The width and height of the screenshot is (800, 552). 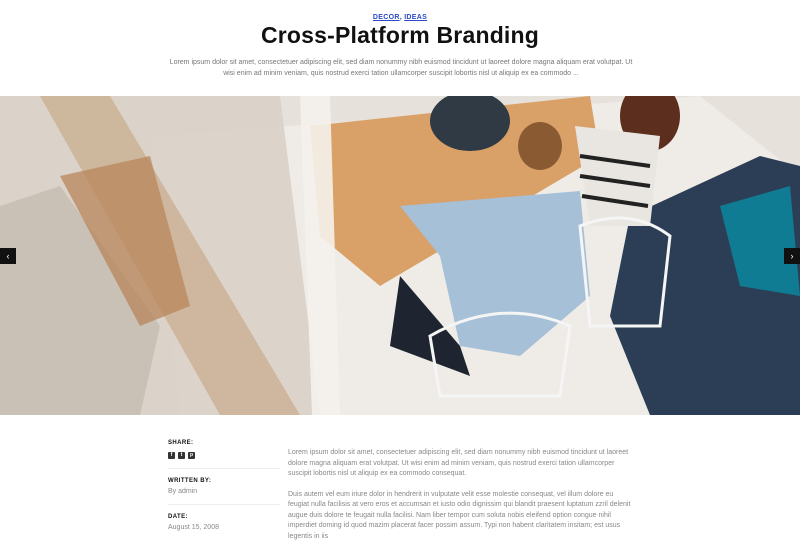 What do you see at coordinates (181, 443) in the screenshot?
I see `share-label: SHARE:` at bounding box center [181, 443].